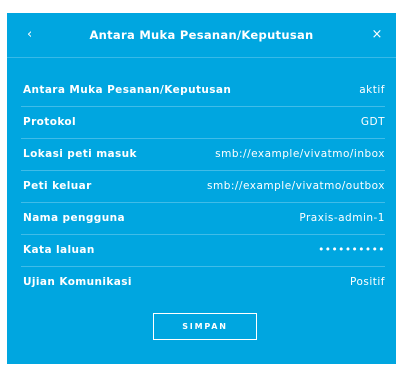 The width and height of the screenshot is (402, 365). Describe the element at coordinates (372, 122) in the screenshot. I see `setting-value: GDT` at that location.